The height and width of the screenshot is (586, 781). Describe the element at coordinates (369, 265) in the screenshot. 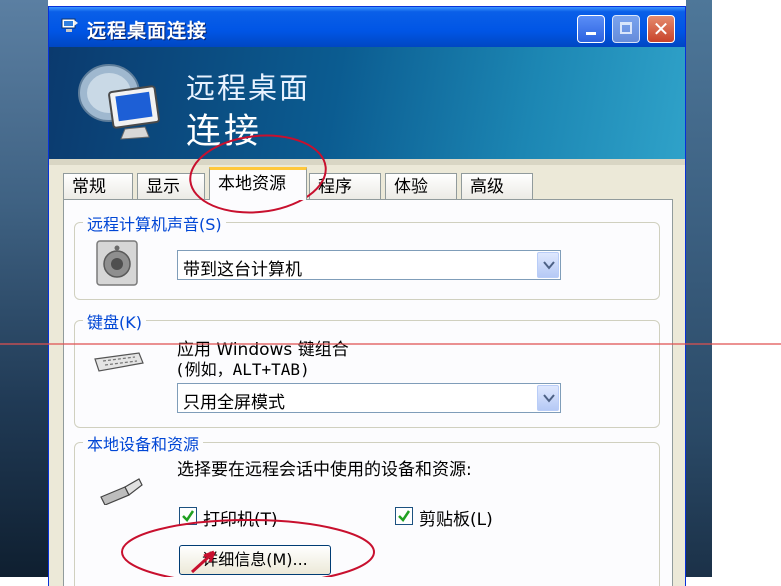

I see `sound-dropdown: 带到这台计算机` at that location.